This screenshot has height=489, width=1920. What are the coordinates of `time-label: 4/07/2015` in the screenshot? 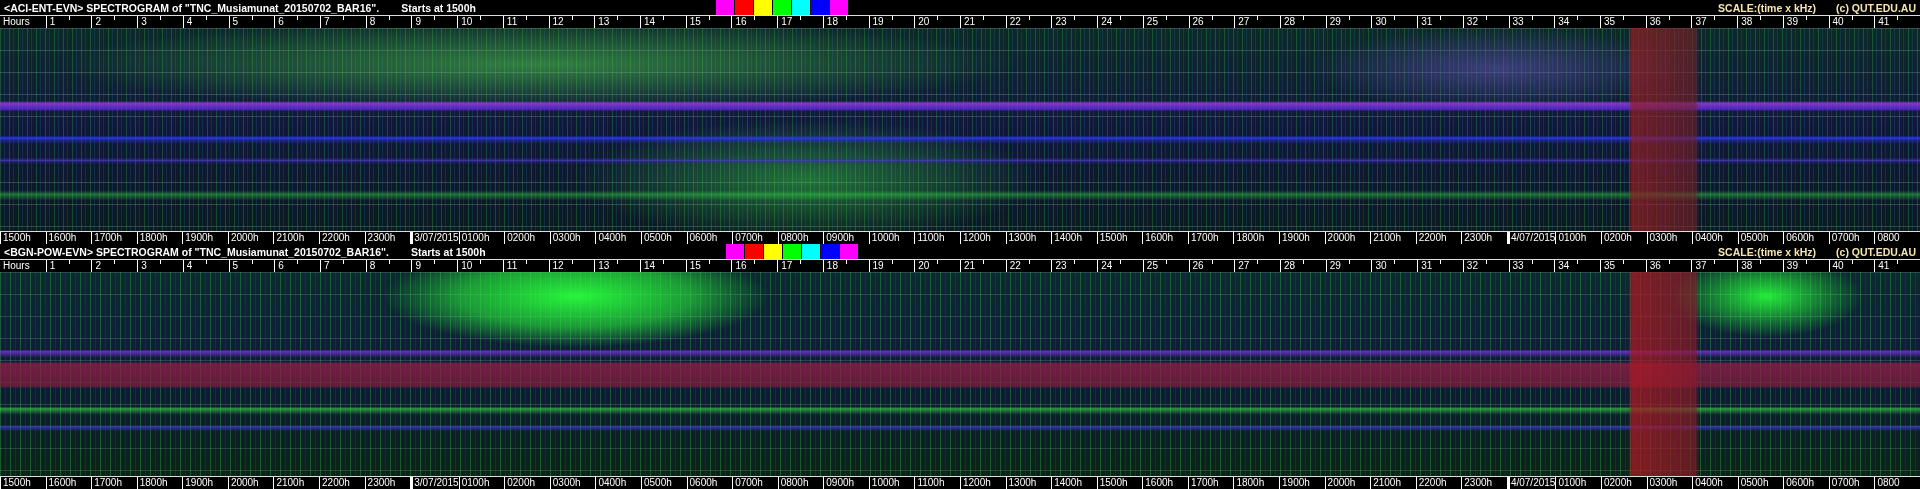 It's located at (1531, 483).